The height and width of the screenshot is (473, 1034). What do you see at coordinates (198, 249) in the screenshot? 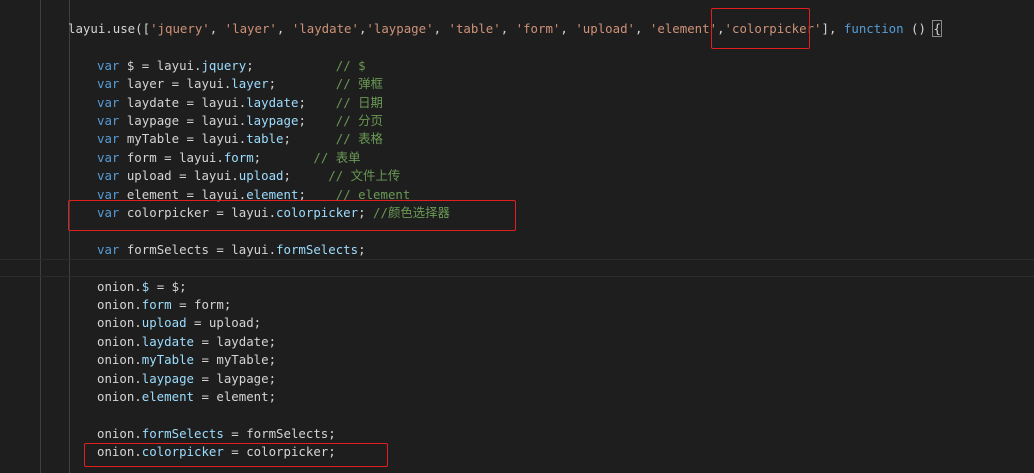
I see `code-token: formSelects = layui.` at bounding box center [198, 249].